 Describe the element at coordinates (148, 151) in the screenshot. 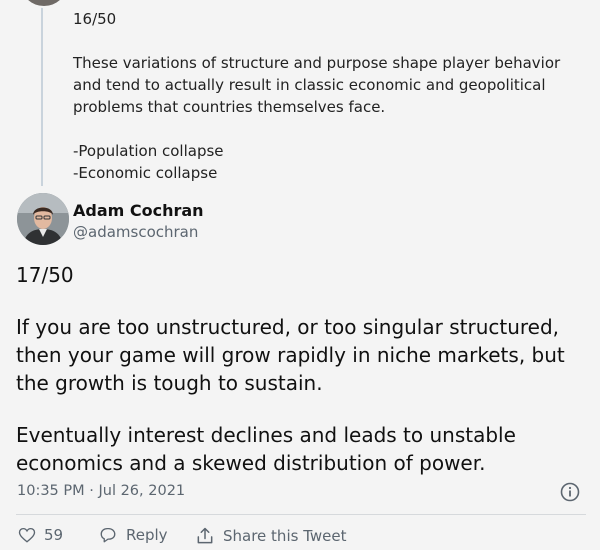

I see `previous-tweet-list-item: -Population collapse` at that location.